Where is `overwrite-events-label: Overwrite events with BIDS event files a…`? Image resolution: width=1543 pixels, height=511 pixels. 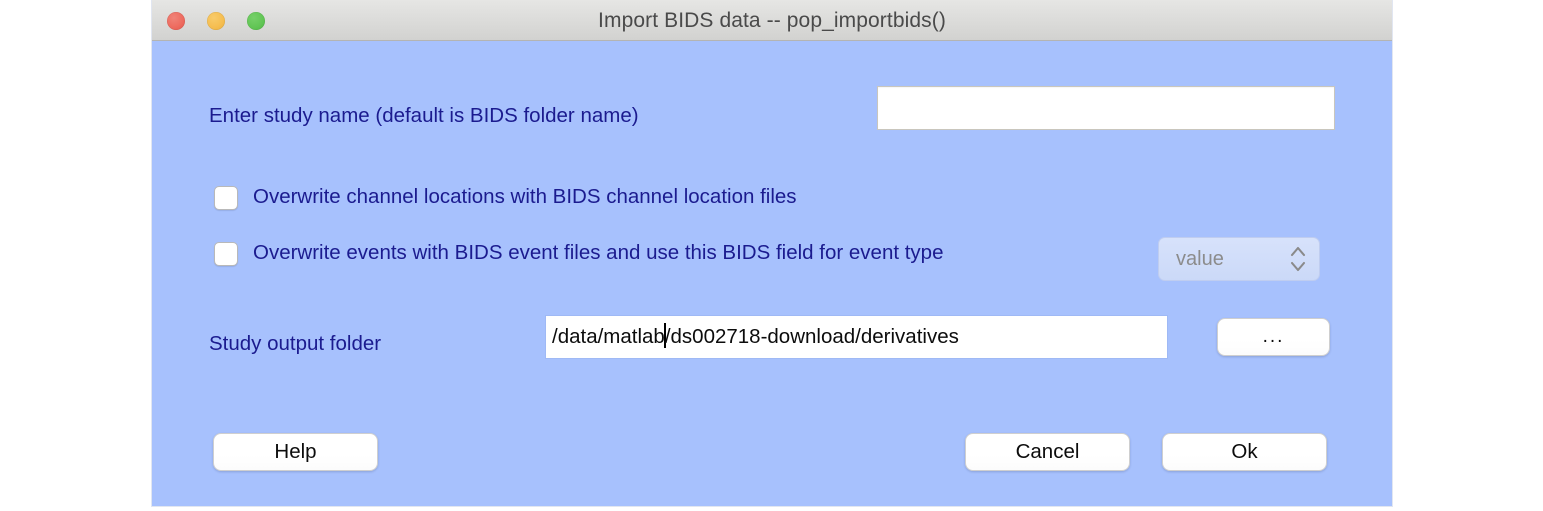
overwrite-events-label: Overwrite events with BIDS event files a… is located at coordinates (598, 253).